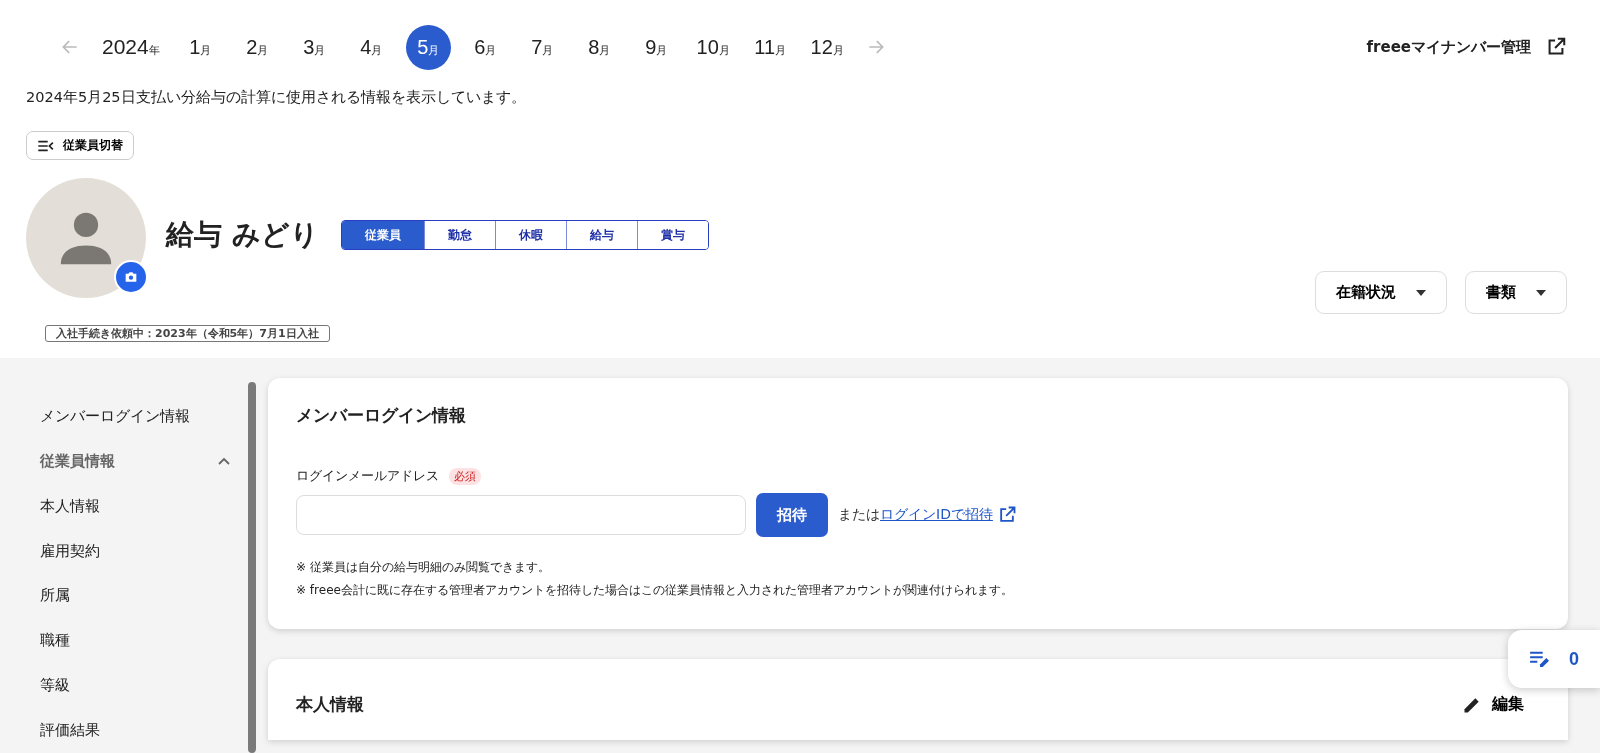 This screenshot has width=1600, height=753. What do you see at coordinates (655, 590) in the screenshot?
I see `note-text: ※ freee会計に既に存在する管理者アカウントを招待した場合はこの従業員情報と入力された管理者アカウントが関連付けられます。` at bounding box center [655, 590].